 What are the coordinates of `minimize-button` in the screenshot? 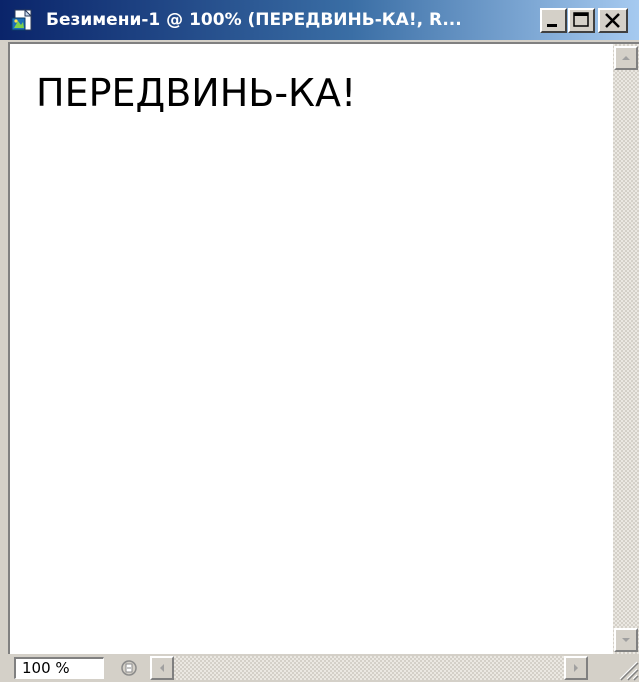 It's located at (553, 20).